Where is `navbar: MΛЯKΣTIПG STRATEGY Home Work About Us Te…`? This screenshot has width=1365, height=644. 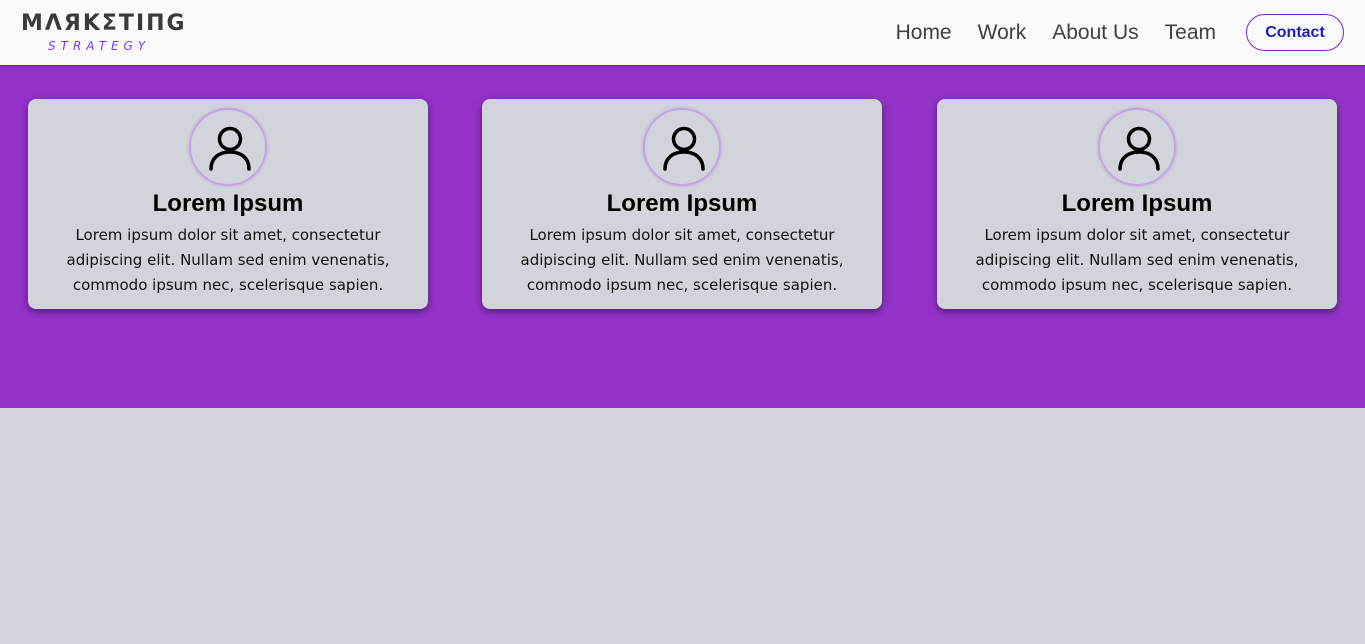
navbar: MΛЯKΣTIПG STRATEGY Home Work About Us Te… is located at coordinates (682, 32).